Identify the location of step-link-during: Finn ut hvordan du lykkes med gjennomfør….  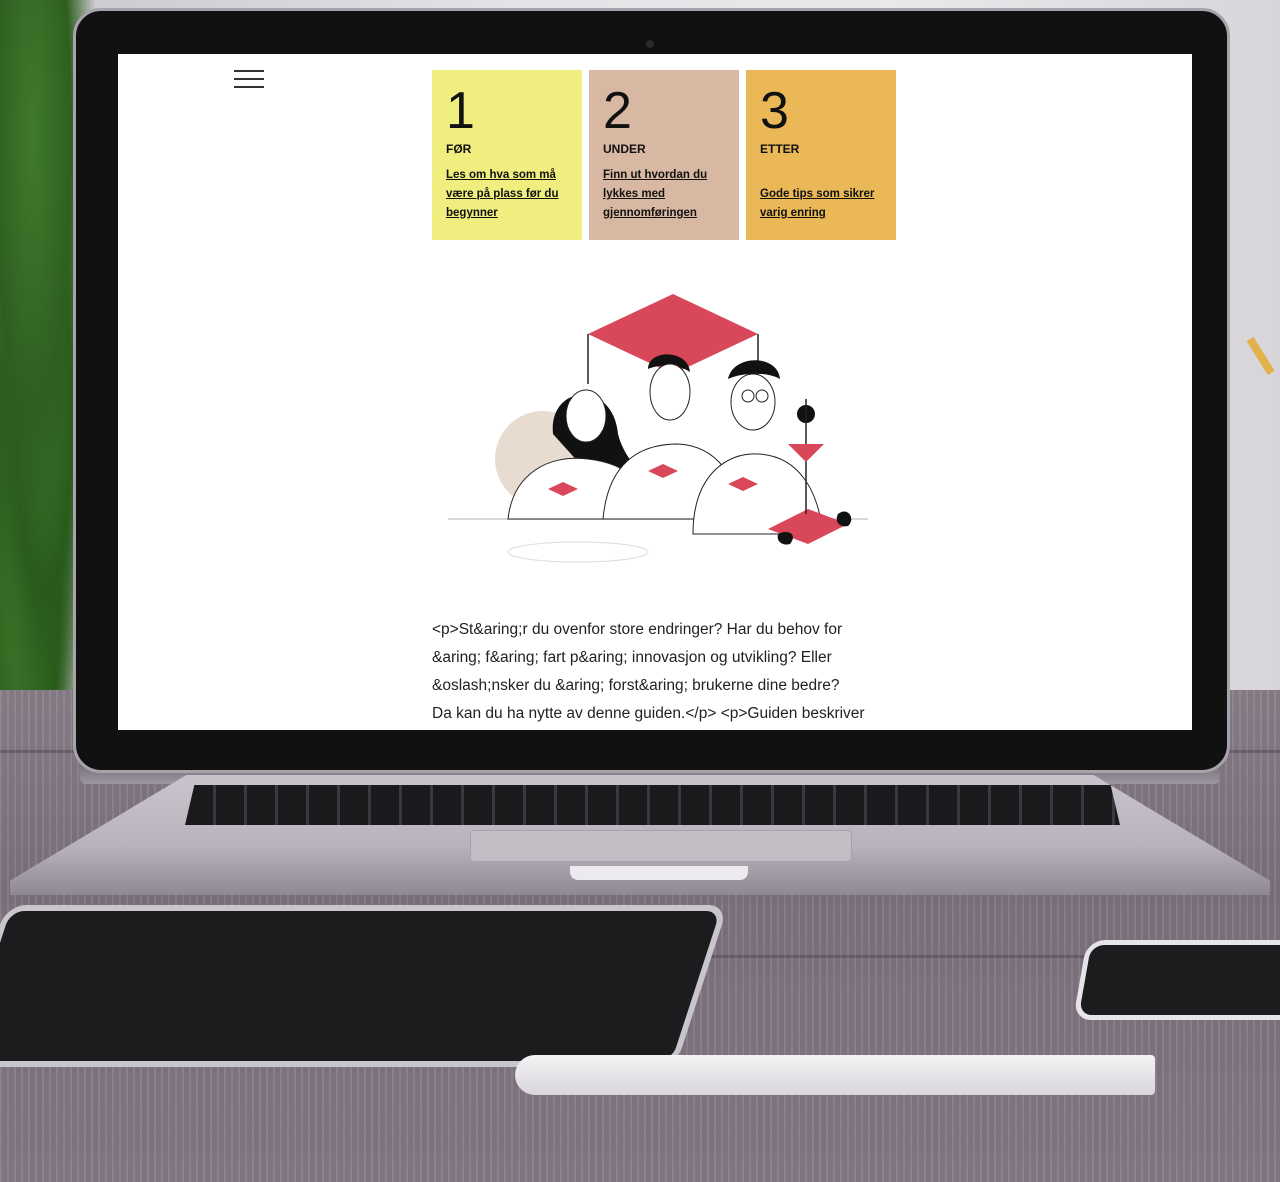
(664, 194).